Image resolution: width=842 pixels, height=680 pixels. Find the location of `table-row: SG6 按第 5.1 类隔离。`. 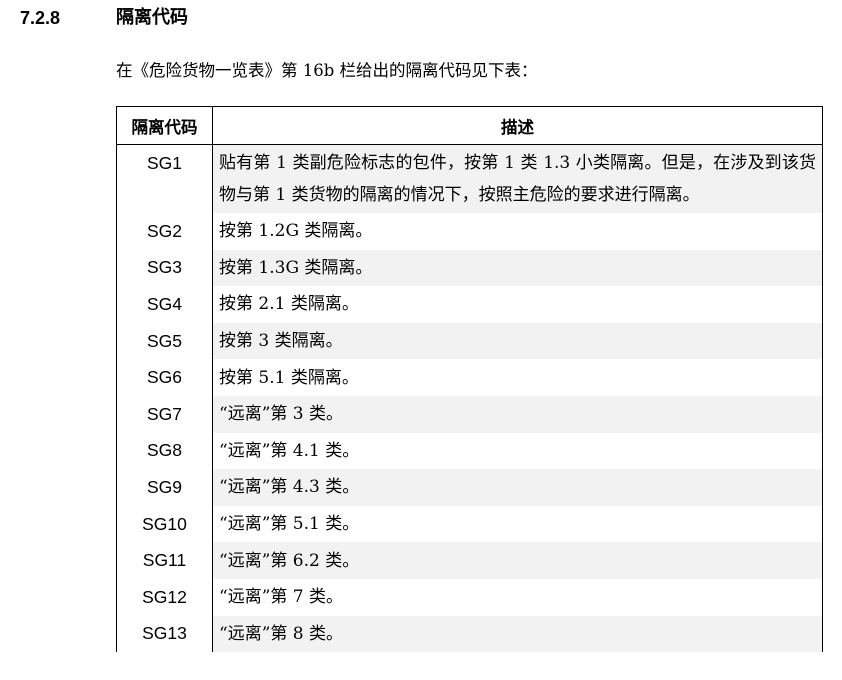

table-row: SG6 按第 5.1 类隔离。 is located at coordinates (469, 377).